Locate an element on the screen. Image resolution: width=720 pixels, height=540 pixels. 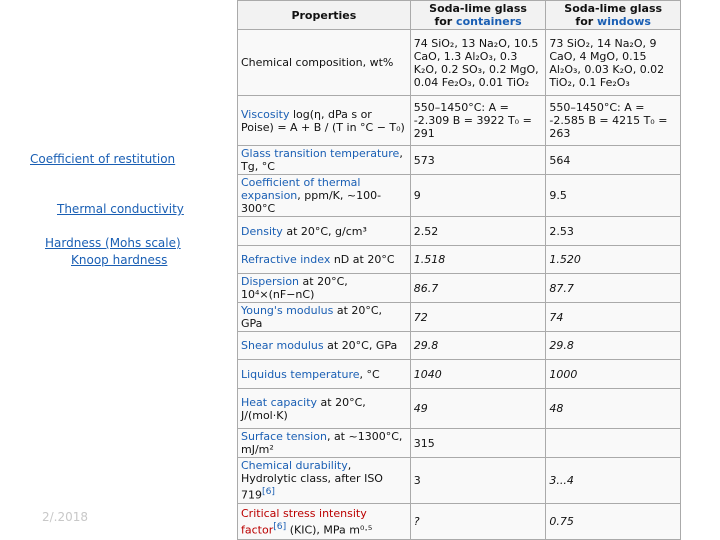
table-row: Liquidus temperature, °C 1040 1000 is located at coordinates (459, 374).